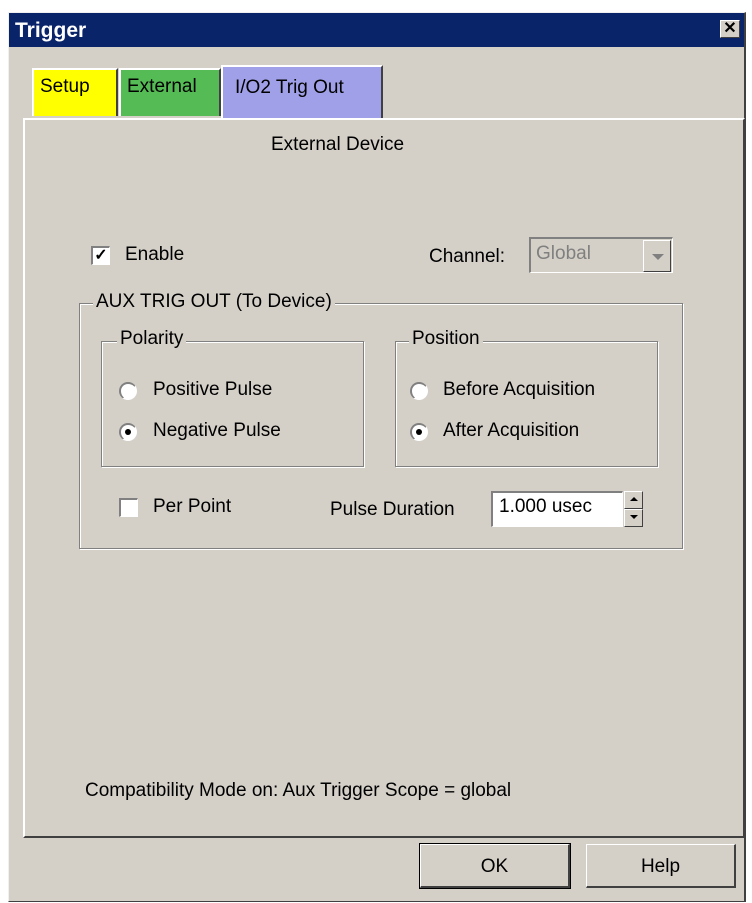 The width and height of the screenshot is (752, 903). I want to click on negative-pulse-radio, so click(128, 432).